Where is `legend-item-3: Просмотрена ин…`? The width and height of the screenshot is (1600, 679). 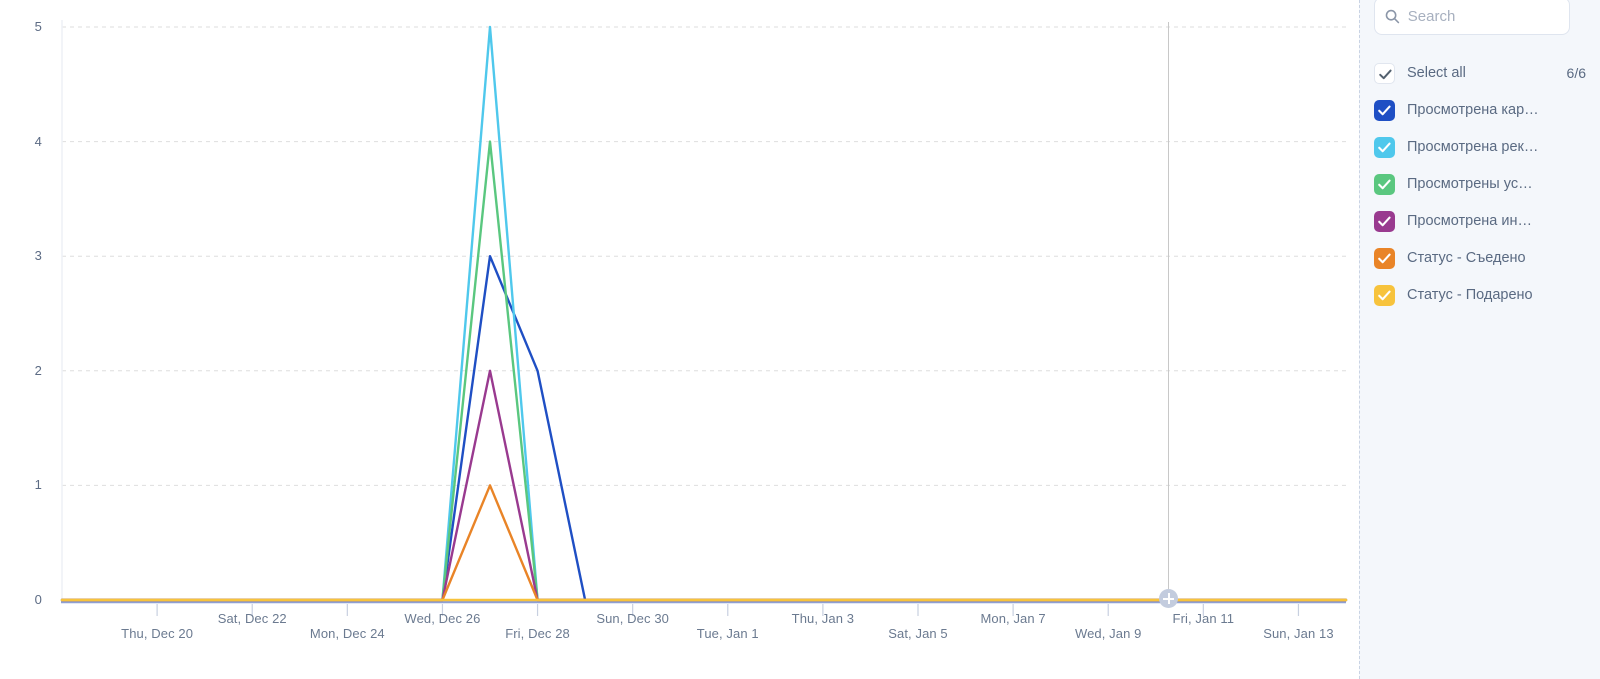 legend-item-3: Просмотрена ин… is located at coordinates (1481, 221).